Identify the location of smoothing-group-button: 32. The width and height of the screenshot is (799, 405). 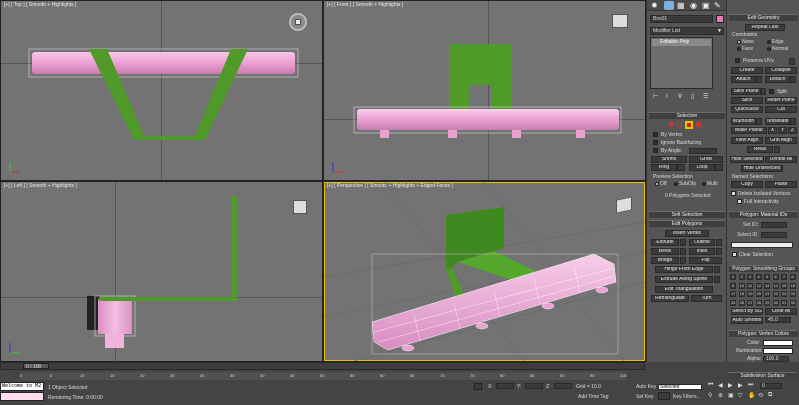
(792, 302).